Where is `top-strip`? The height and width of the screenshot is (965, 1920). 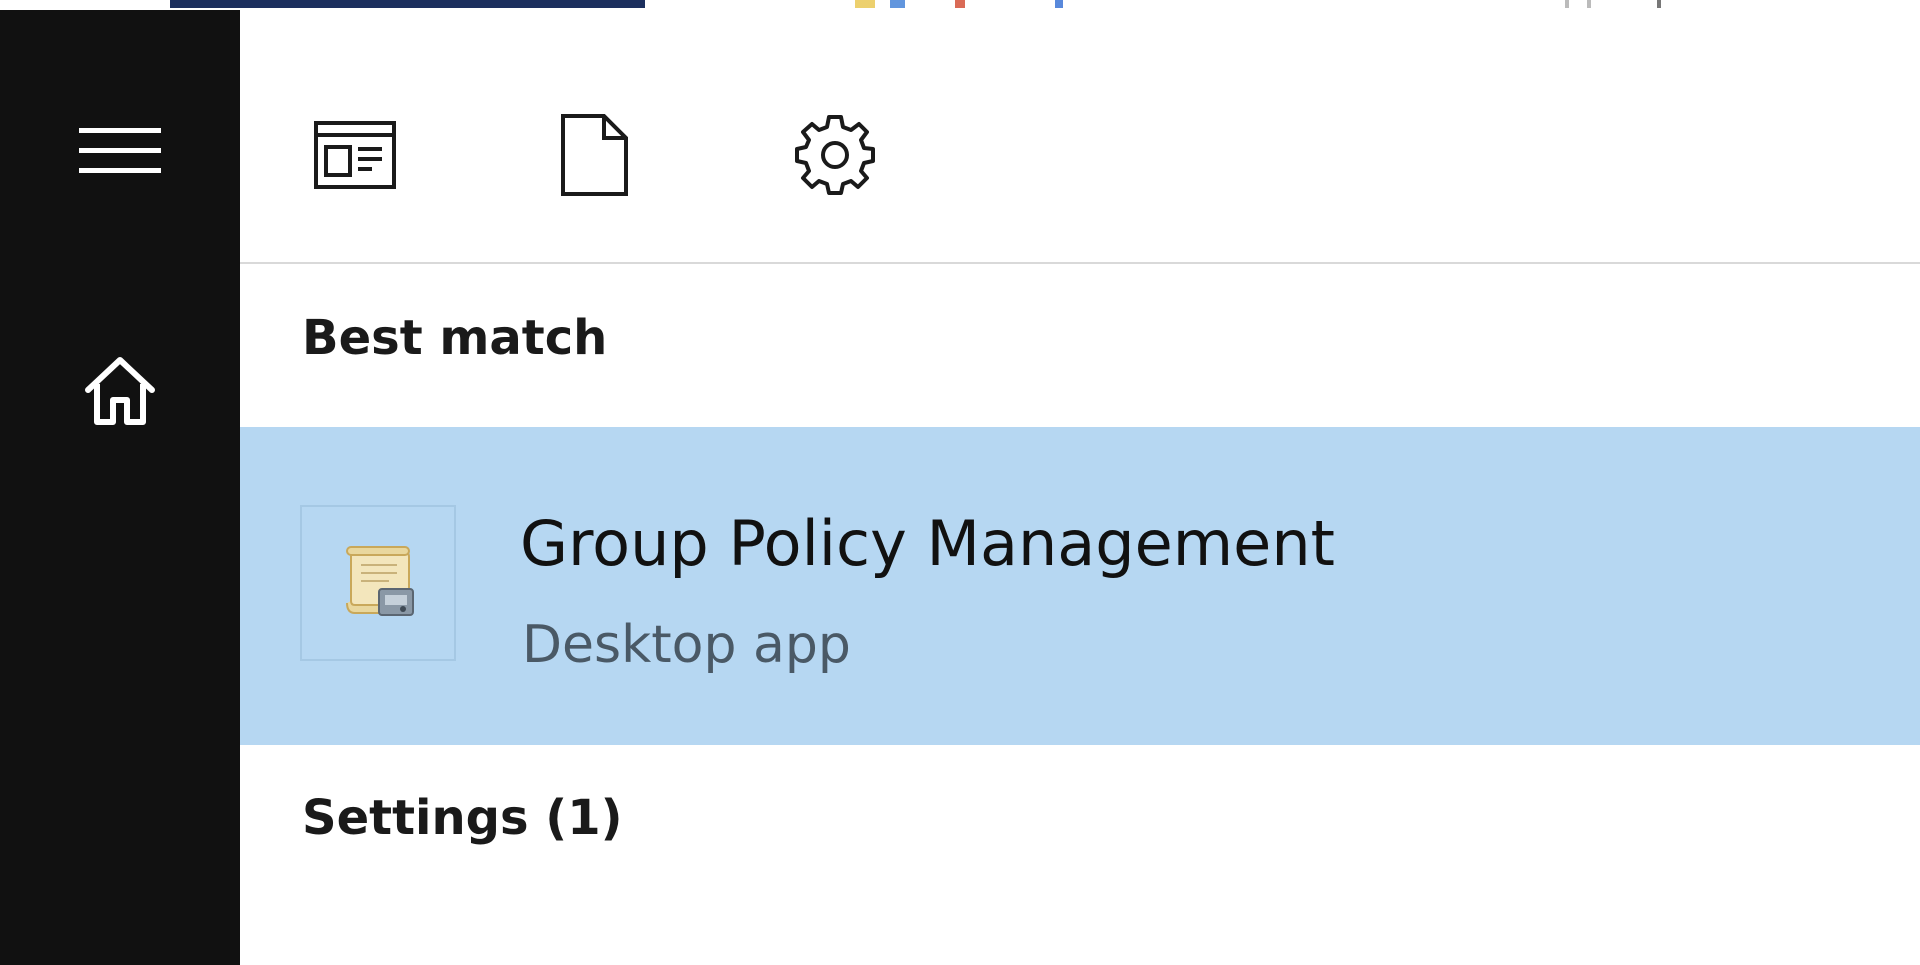 top-strip is located at coordinates (960, 5).